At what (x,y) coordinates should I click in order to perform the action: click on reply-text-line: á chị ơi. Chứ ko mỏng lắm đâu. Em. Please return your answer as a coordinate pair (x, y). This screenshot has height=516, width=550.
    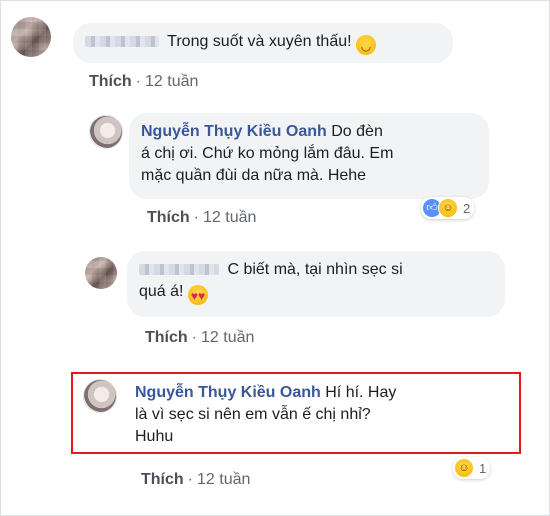
    Looking at the image, I should click on (267, 153).